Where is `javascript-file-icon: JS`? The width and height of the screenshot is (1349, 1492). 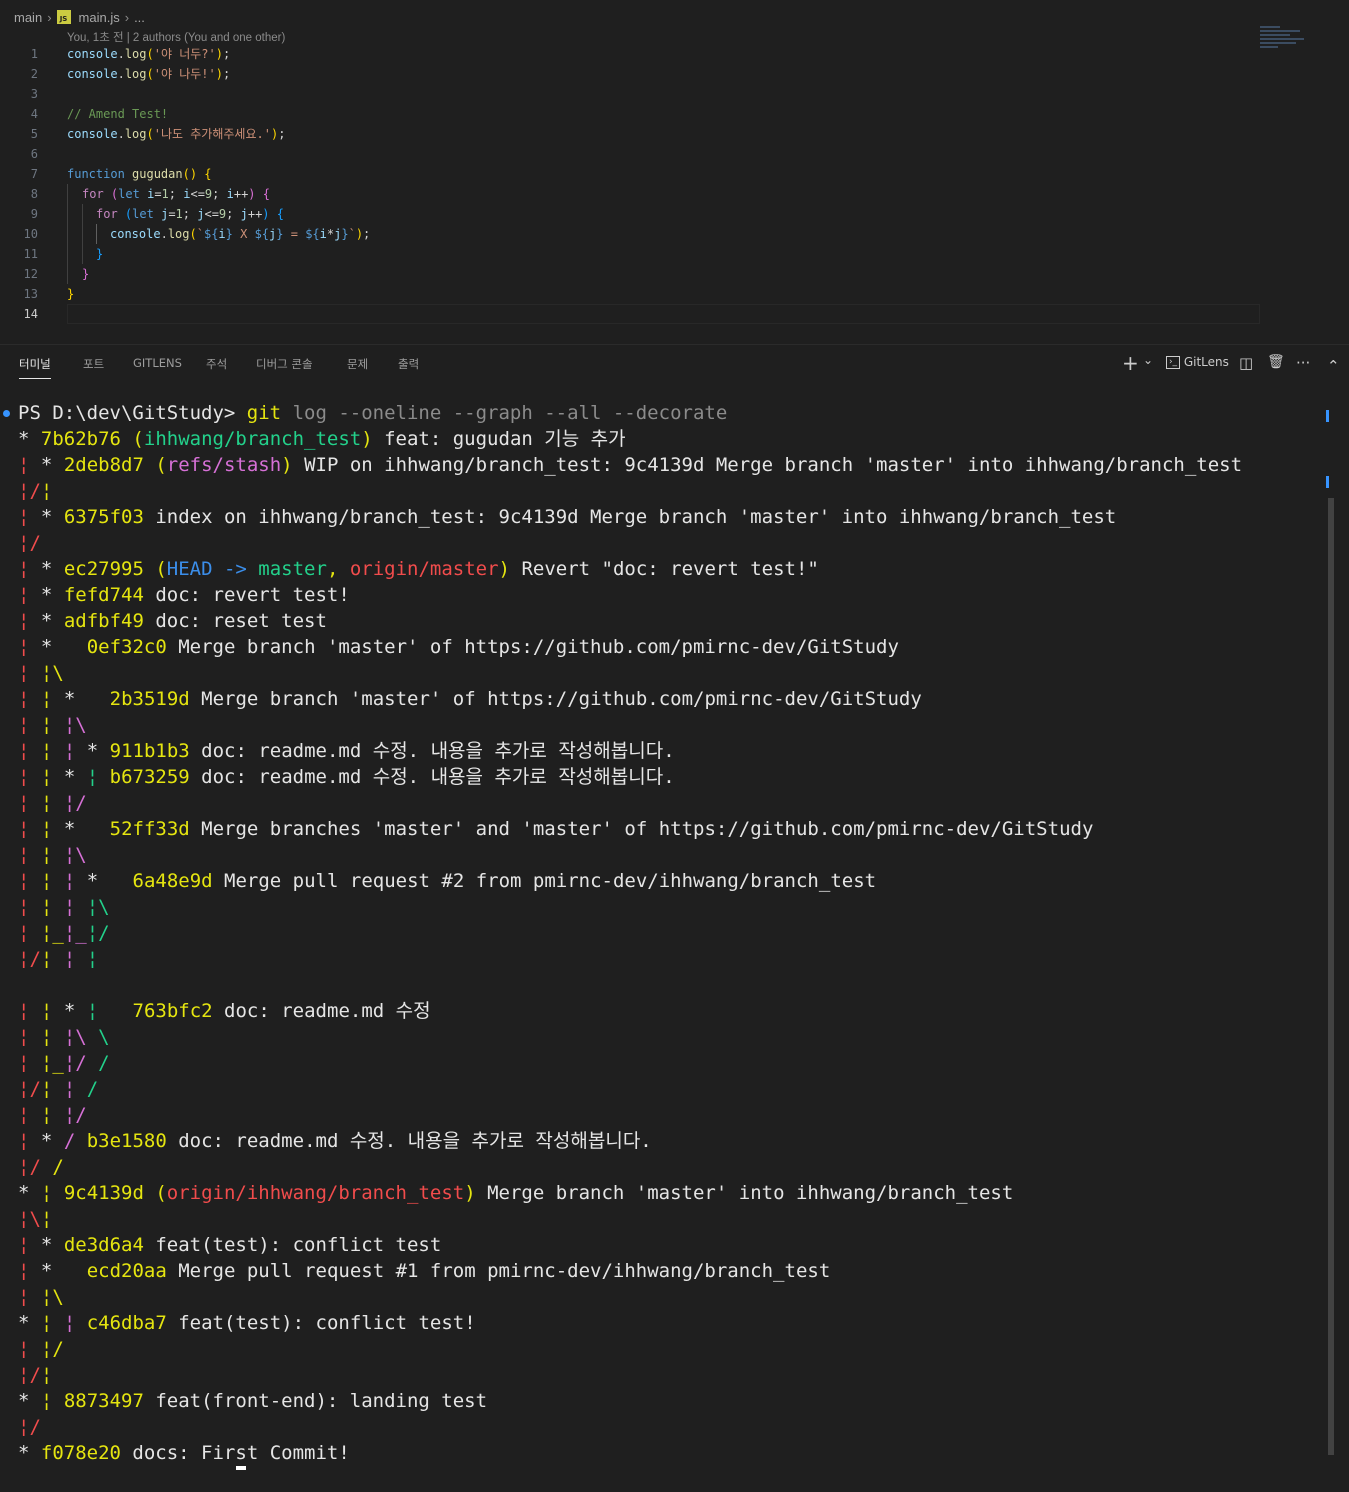
javascript-file-icon: JS is located at coordinates (63, 17).